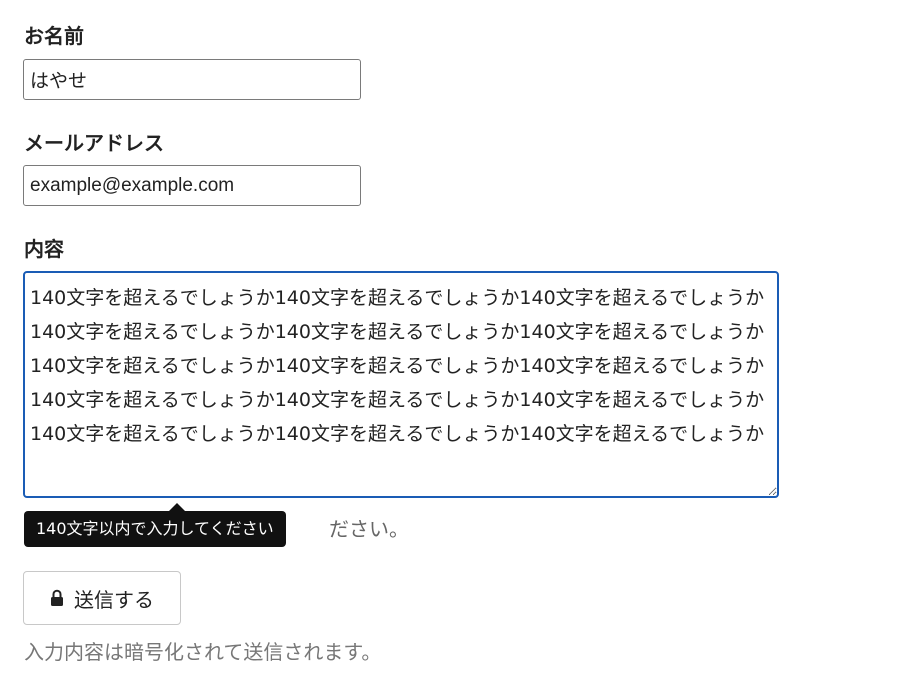 The width and height of the screenshot is (900, 677). Describe the element at coordinates (203, 652) in the screenshot. I see `encryption-note: 入力内容は暗号化されて送信されます。` at that location.